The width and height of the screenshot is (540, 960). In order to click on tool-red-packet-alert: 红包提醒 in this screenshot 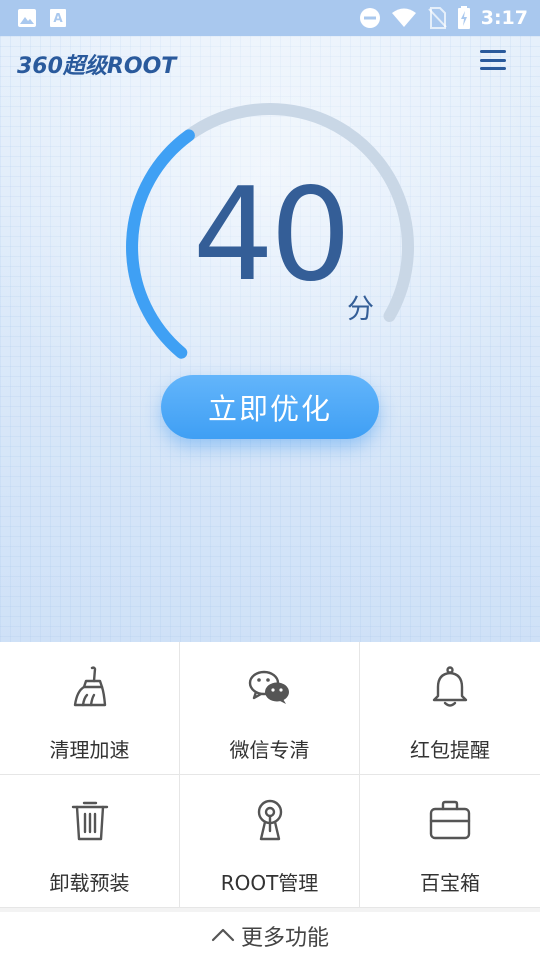, I will do `click(450, 708)`.